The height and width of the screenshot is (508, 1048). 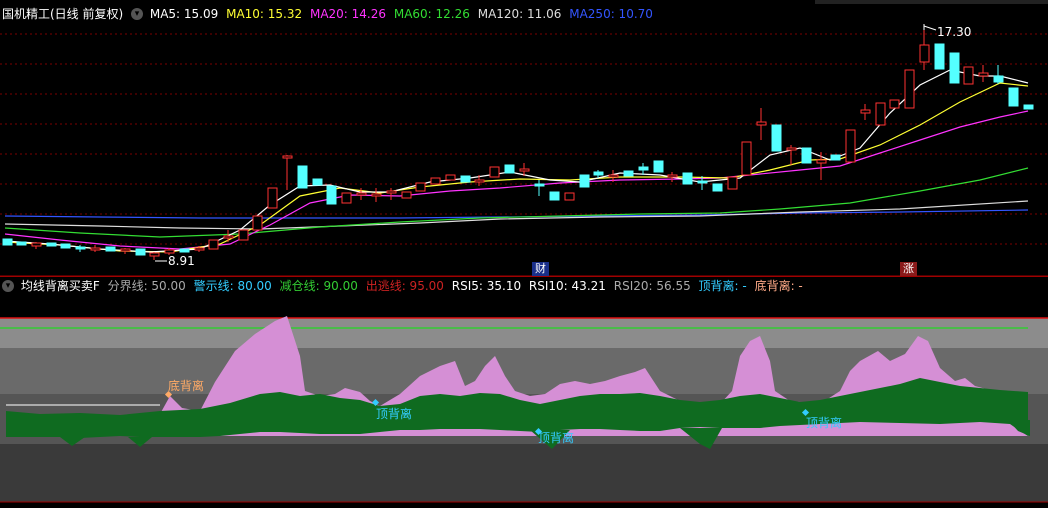 I want to click on ma60-line, so click(x=516, y=202).